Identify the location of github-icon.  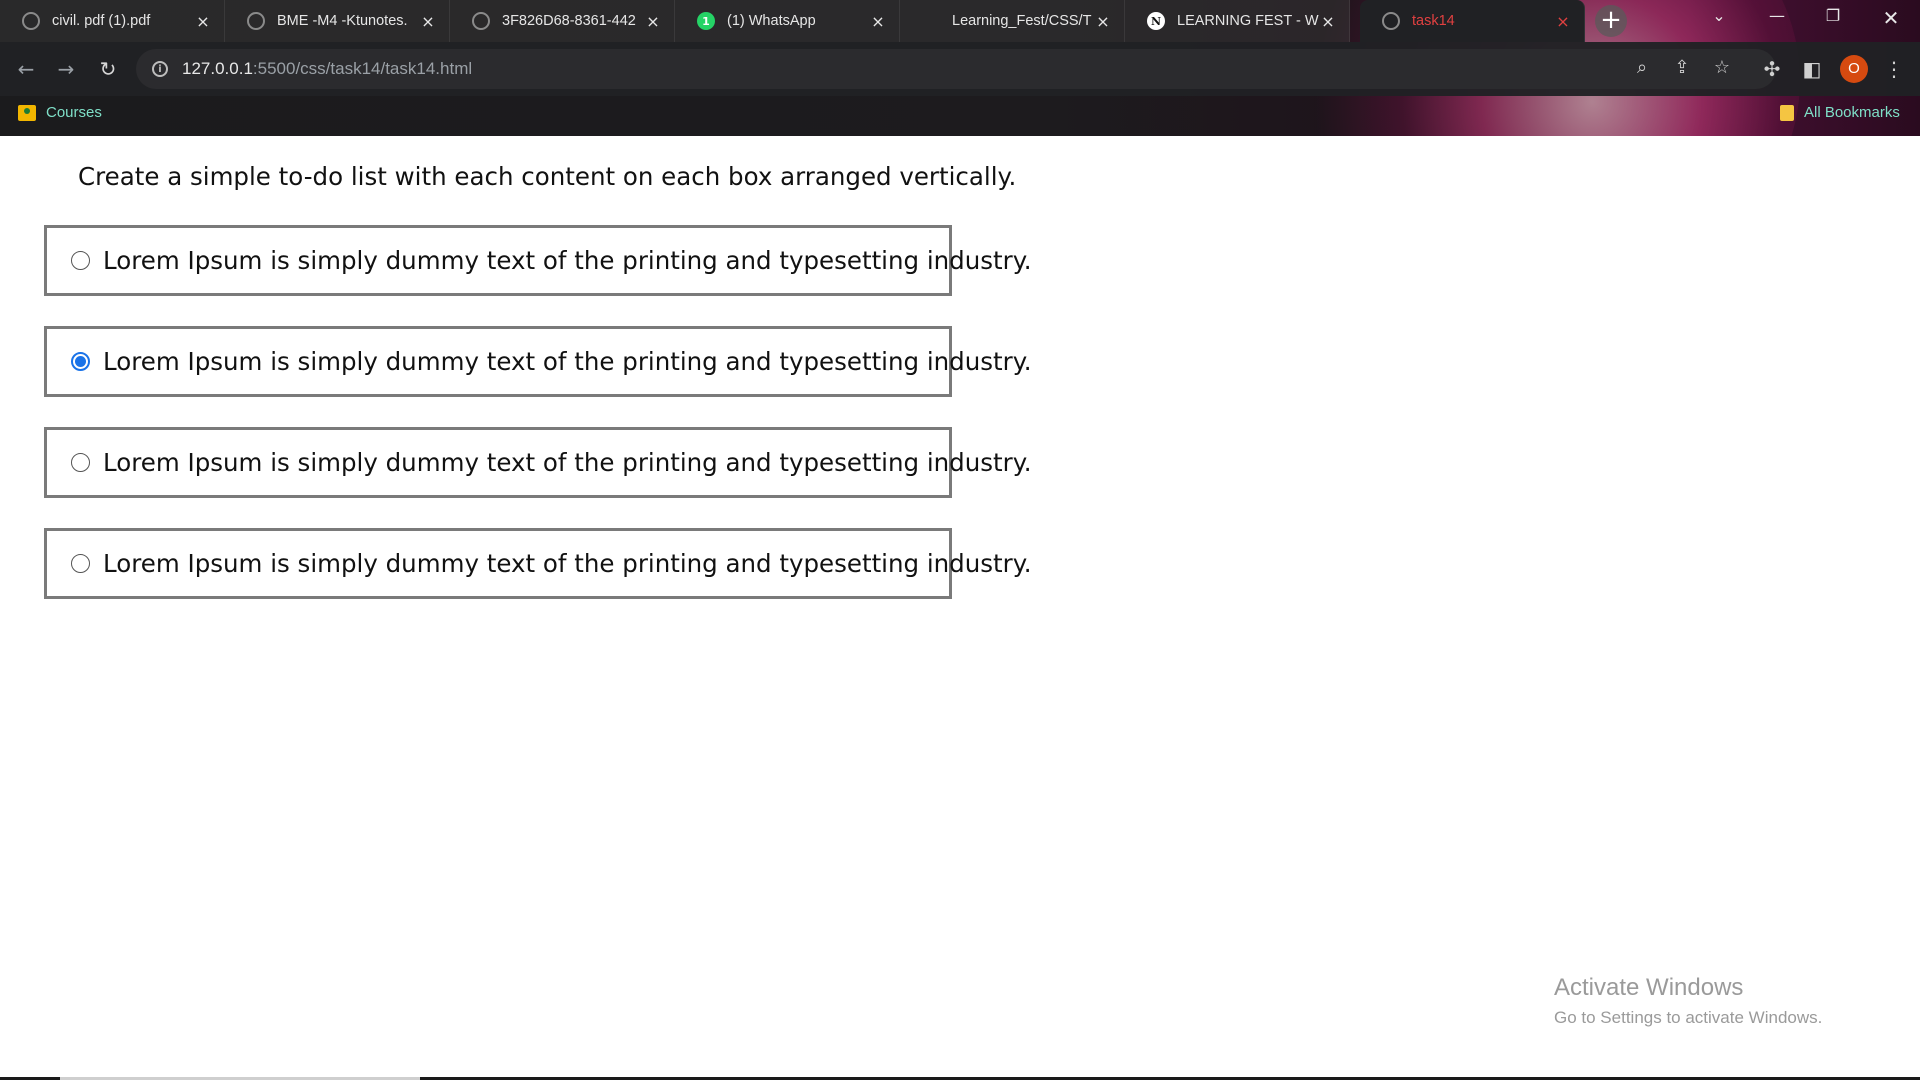
(931, 21).